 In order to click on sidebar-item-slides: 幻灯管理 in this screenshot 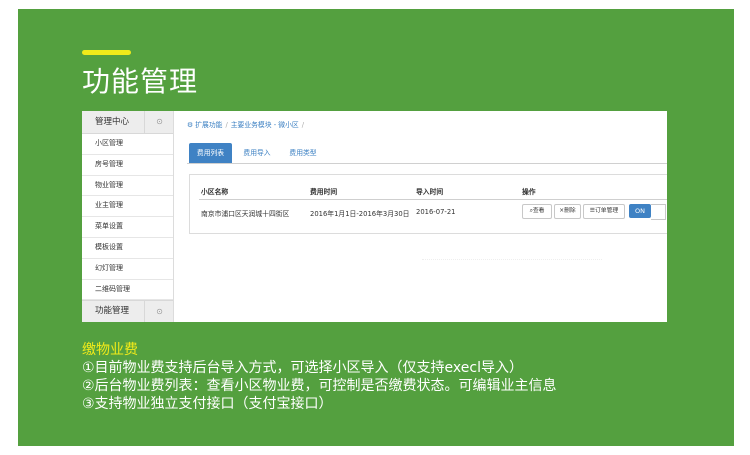, I will do `click(127, 269)`.